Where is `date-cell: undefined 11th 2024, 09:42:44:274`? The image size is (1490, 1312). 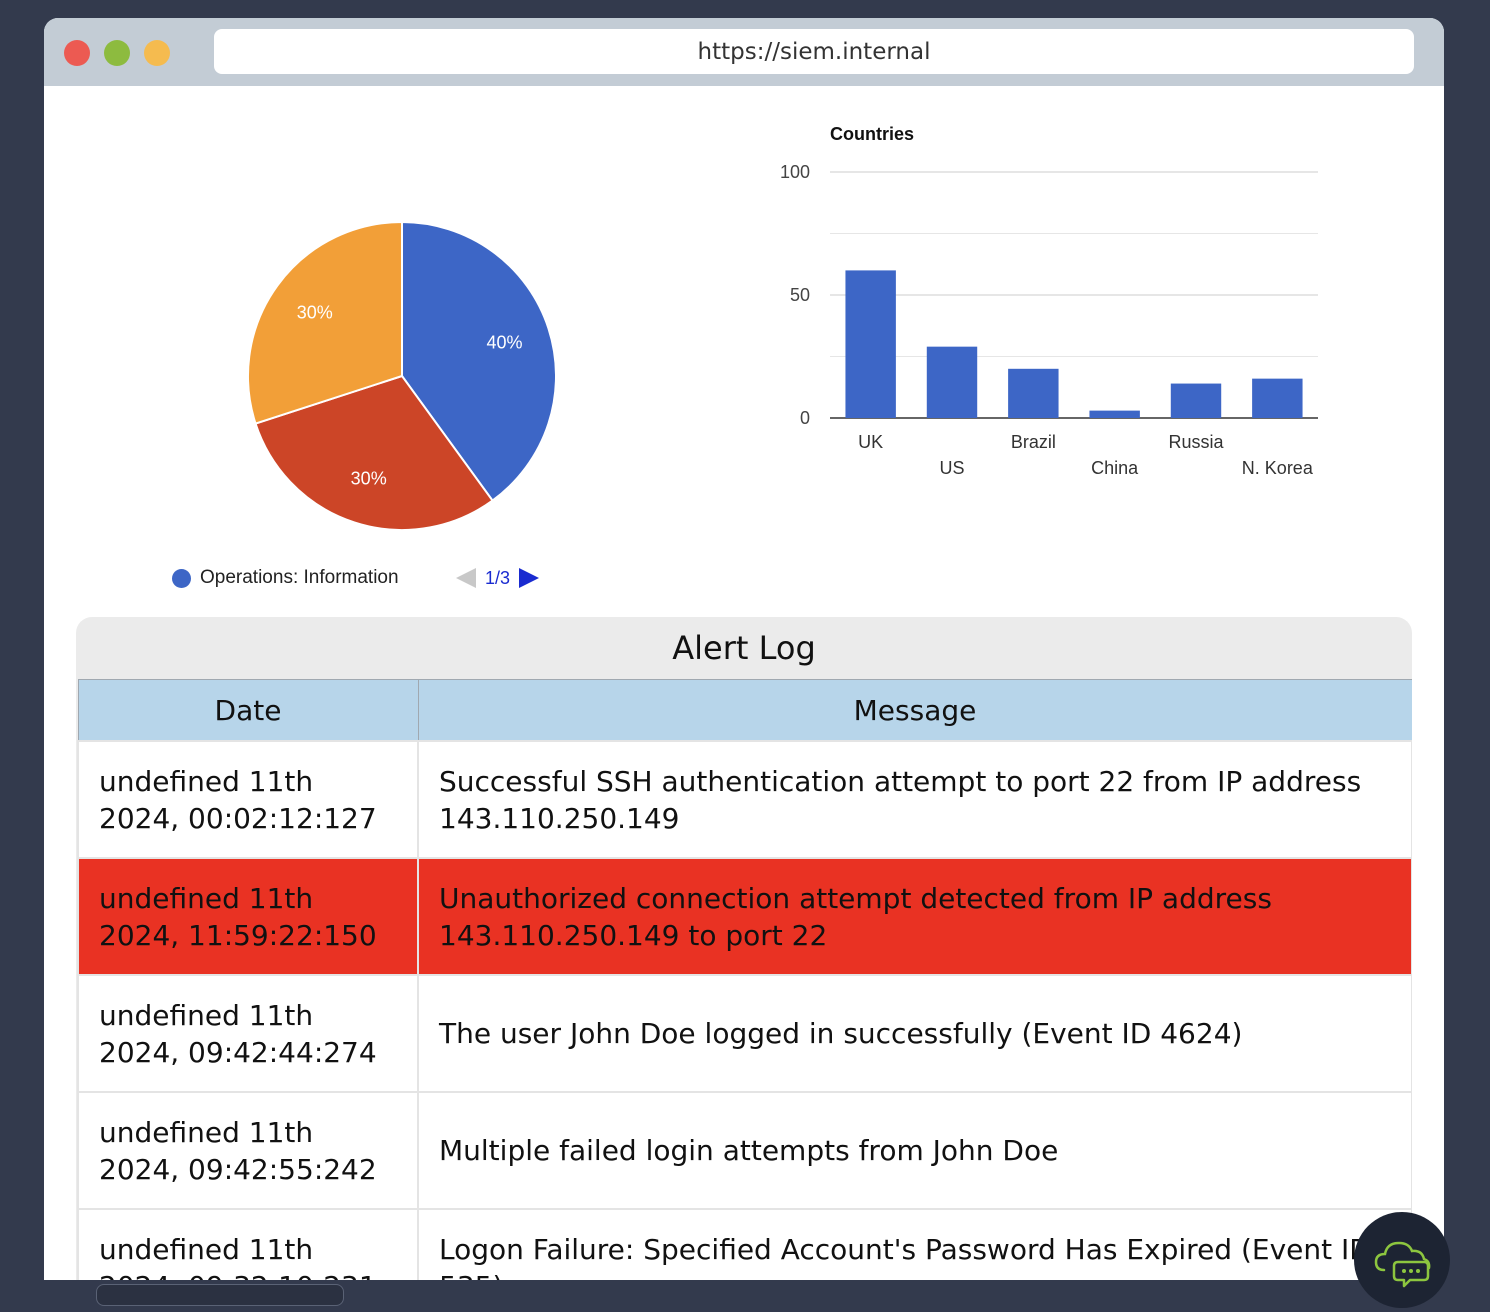 date-cell: undefined 11th 2024, 09:42:44:274 is located at coordinates (248, 1033).